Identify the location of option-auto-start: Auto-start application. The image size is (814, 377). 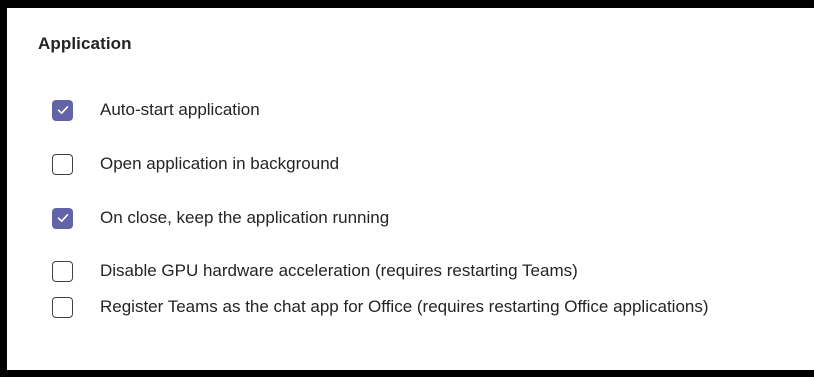
(156, 110).